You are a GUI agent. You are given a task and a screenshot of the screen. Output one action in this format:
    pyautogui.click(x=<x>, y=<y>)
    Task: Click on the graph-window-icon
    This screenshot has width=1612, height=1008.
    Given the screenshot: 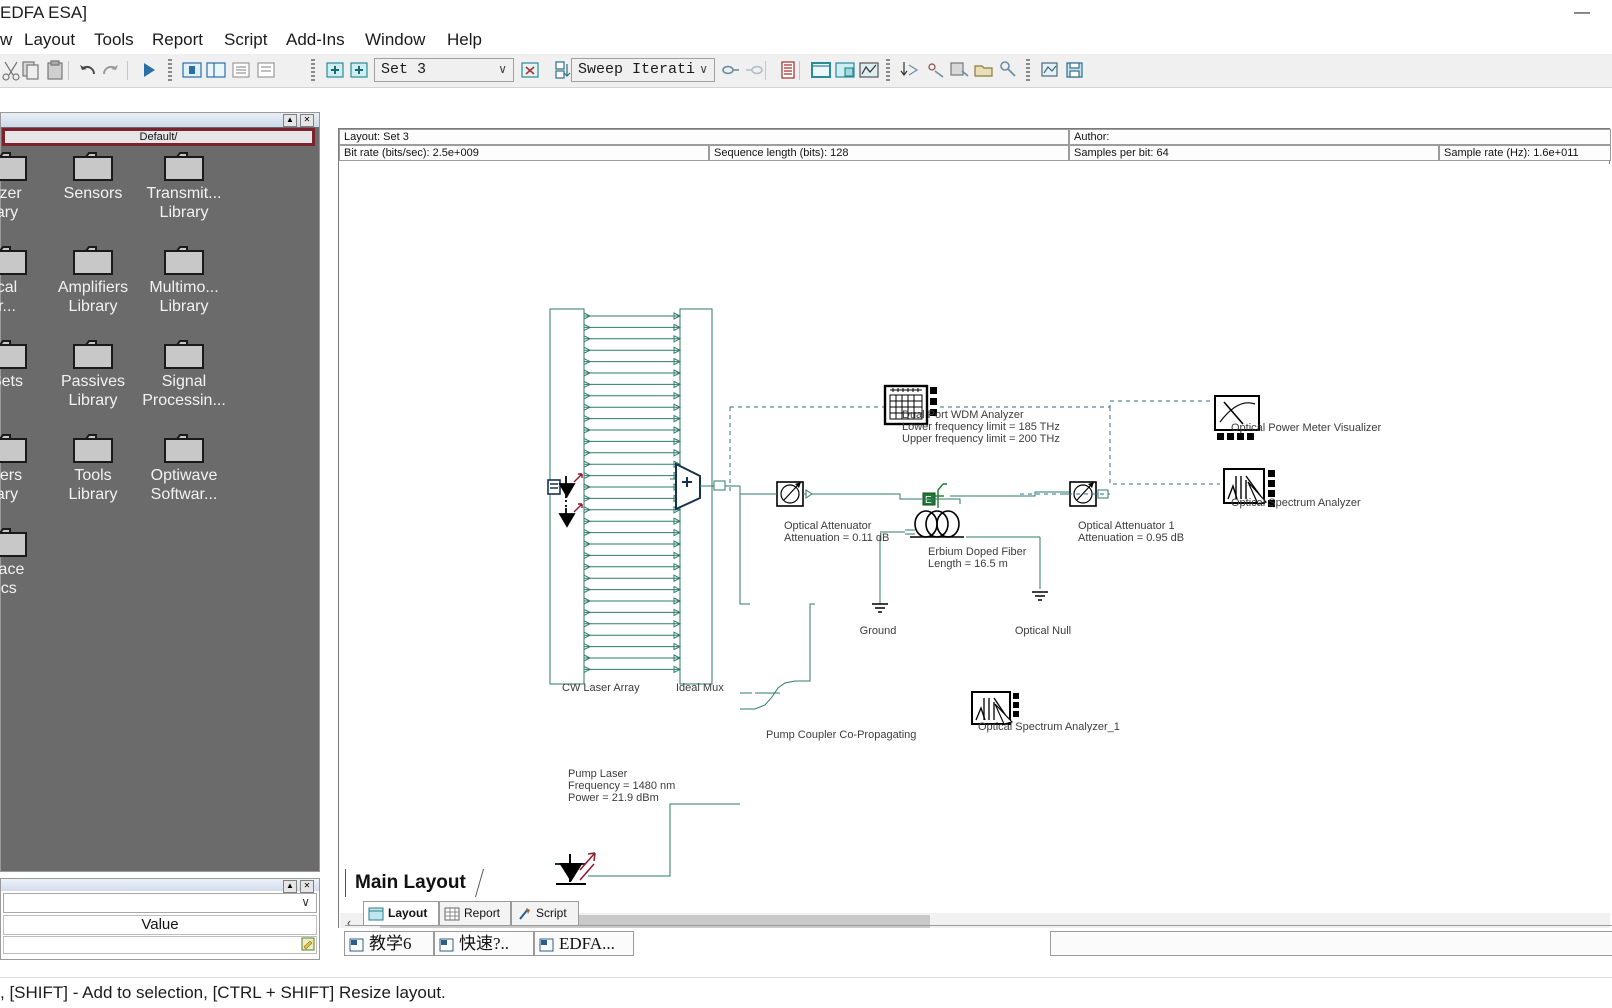 What is the action you would take?
    pyautogui.click(x=869, y=70)
    